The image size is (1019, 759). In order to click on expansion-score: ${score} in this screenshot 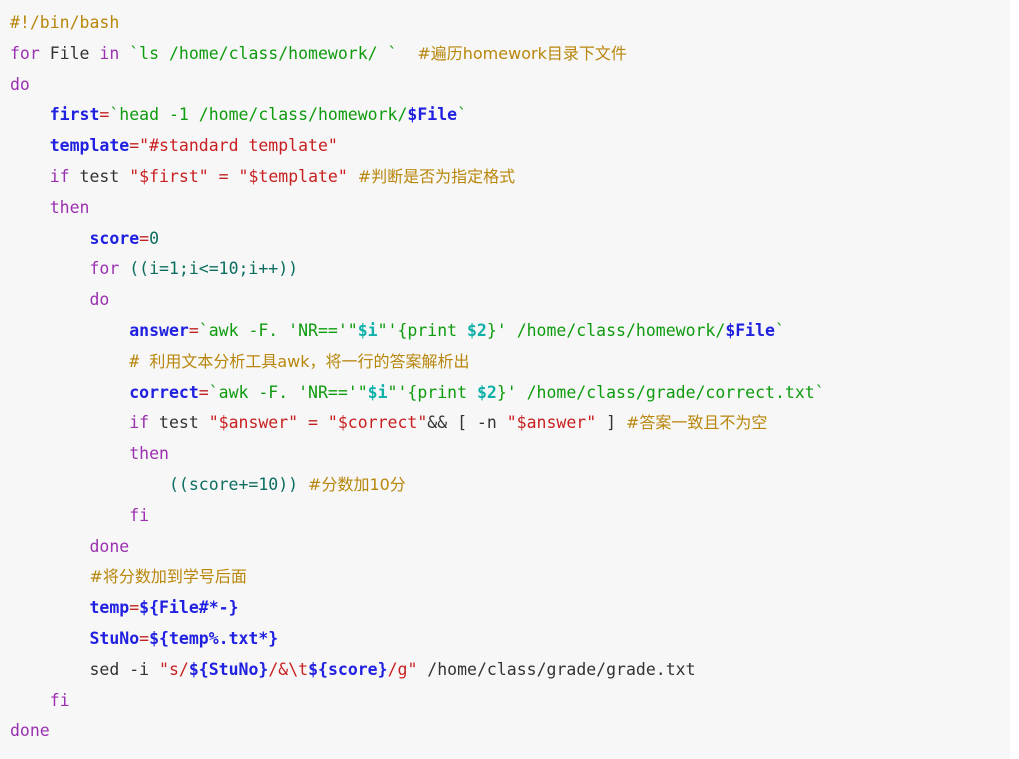, I will do `click(348, 669)`.